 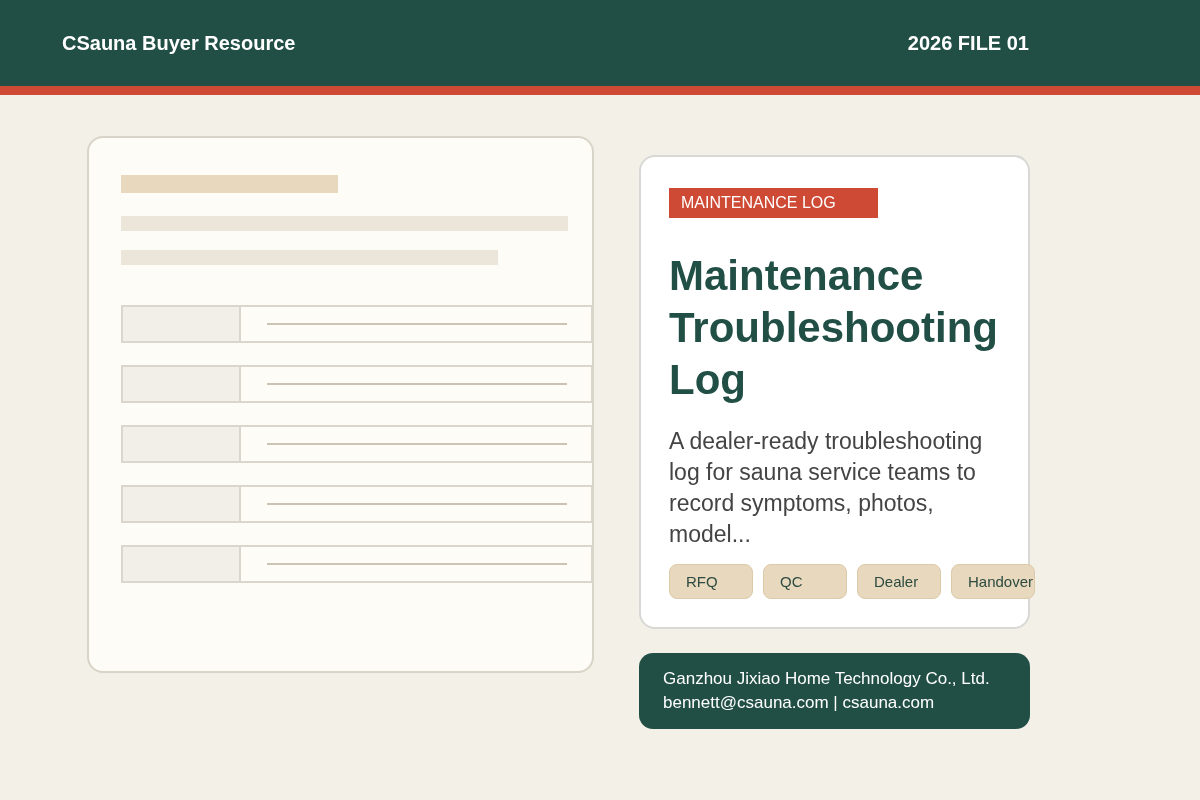 What do you see at coordinates (834, 328) in the screenshot?
I see `page-title: Maintenance Troubleshooting Log` at bounding box center [834, 328].